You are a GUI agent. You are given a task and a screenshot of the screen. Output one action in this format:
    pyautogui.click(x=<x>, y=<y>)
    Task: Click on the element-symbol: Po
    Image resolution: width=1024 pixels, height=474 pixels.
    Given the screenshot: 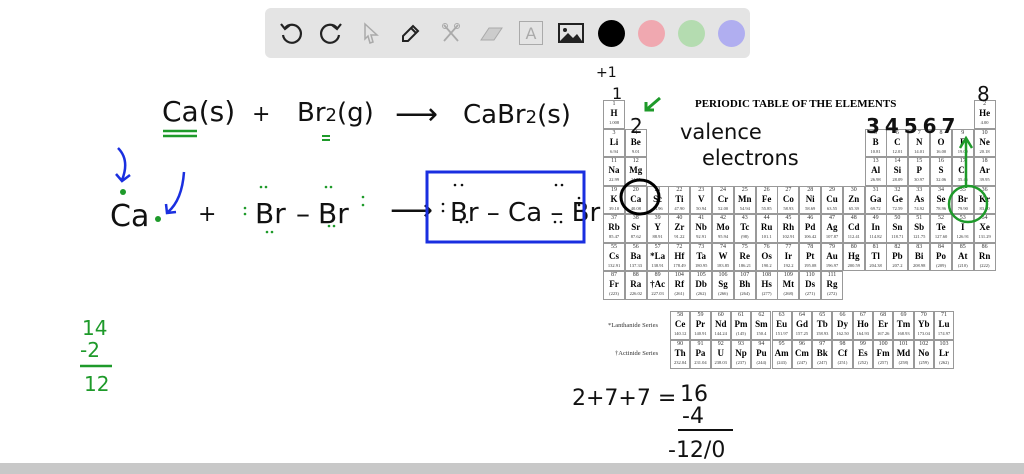 What is the action you would take?
    pyautogui.click(x=941, y=255)
    